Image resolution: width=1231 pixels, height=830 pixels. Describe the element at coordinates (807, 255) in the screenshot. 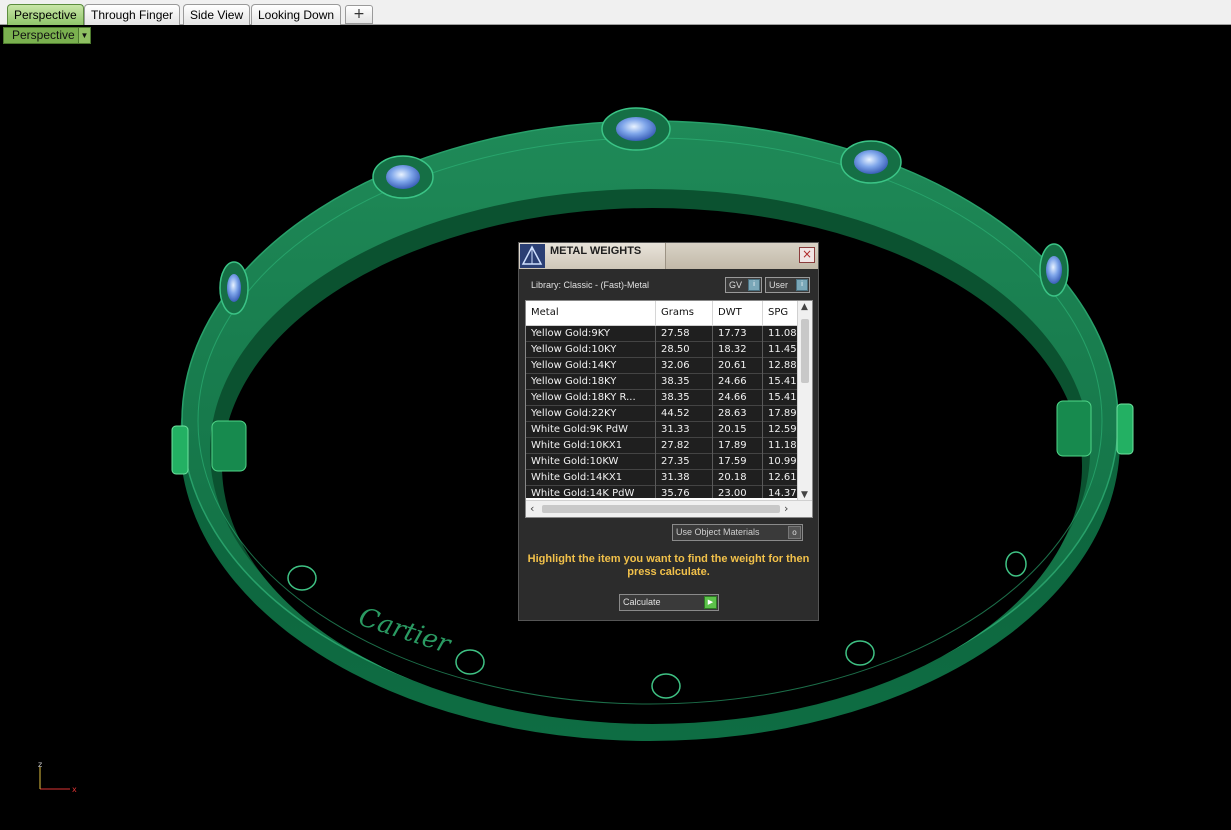

I see `close-icon: ×` at that location.